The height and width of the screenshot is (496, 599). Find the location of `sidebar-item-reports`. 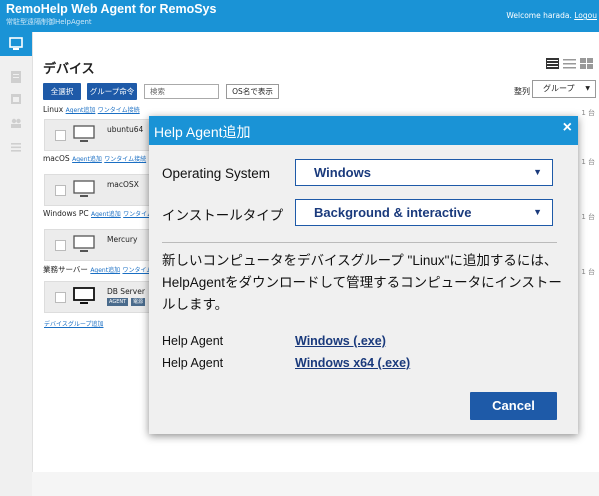

sidebar-item-reports is located at coordinates (16, 75).